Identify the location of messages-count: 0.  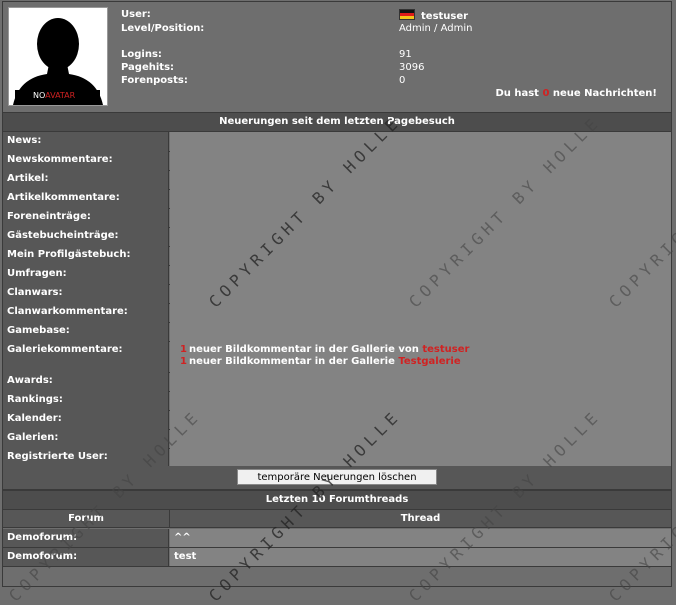
(546, 93).